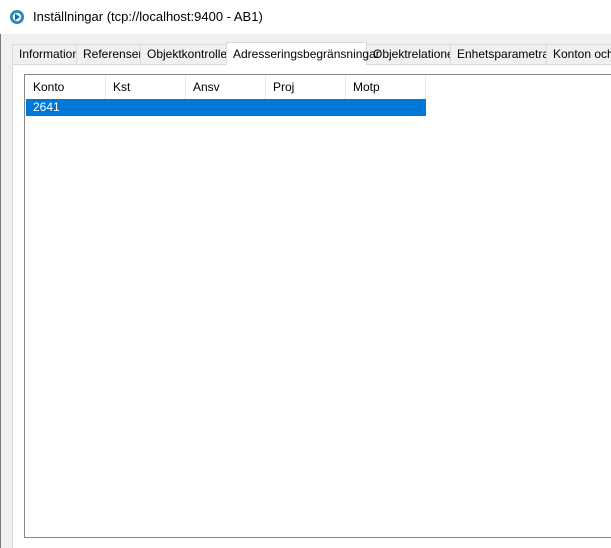  I want to click on table-row: 2641, so click(226, 107).